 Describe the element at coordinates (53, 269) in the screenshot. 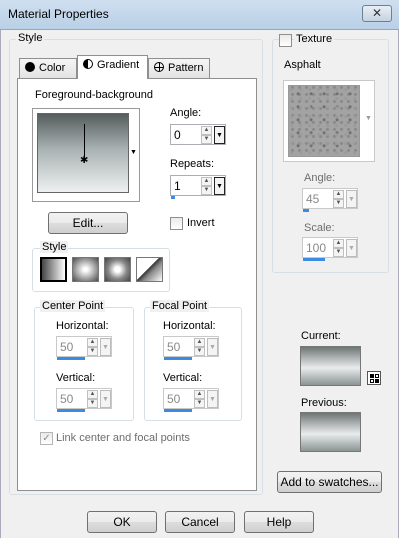

I see `style-linear-button` at that location.